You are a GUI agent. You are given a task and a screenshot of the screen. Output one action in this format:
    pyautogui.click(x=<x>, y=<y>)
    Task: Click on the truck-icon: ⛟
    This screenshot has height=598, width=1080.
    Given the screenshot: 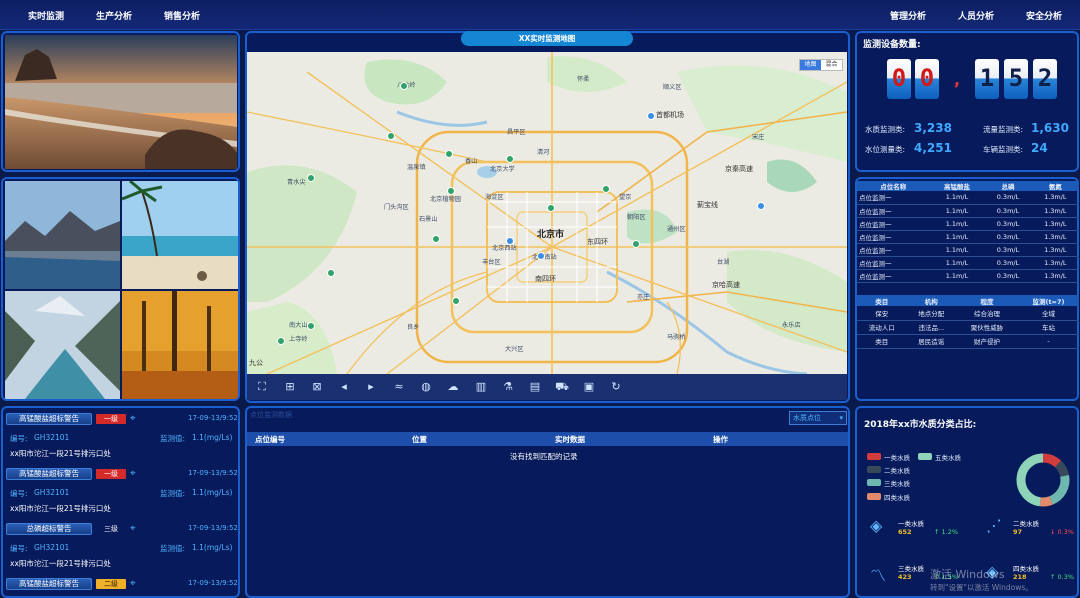 What is the action you would take?
    pyautogui.click(x=562, y=387)
    